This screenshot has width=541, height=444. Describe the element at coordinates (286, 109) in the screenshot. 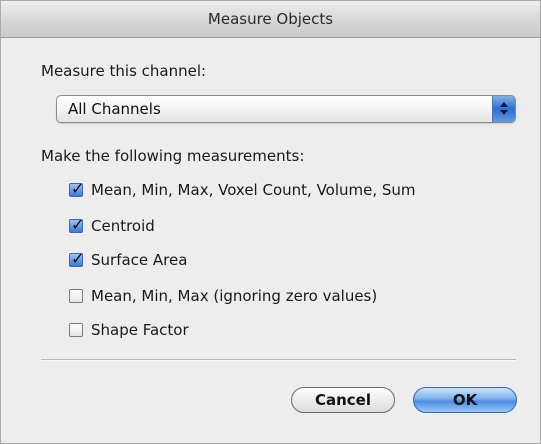

I see `channel-popup: All Channels` at that location.